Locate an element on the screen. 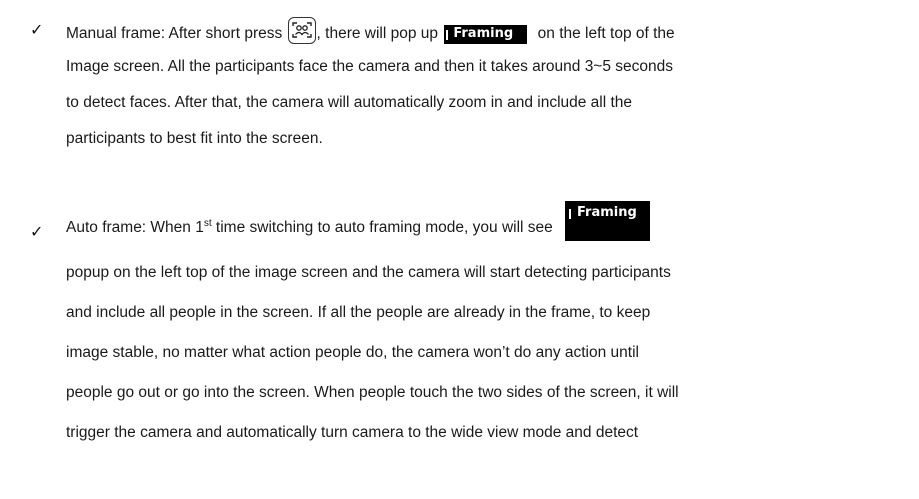  auto-framing-button-icon is located at coordinates (301, 30).